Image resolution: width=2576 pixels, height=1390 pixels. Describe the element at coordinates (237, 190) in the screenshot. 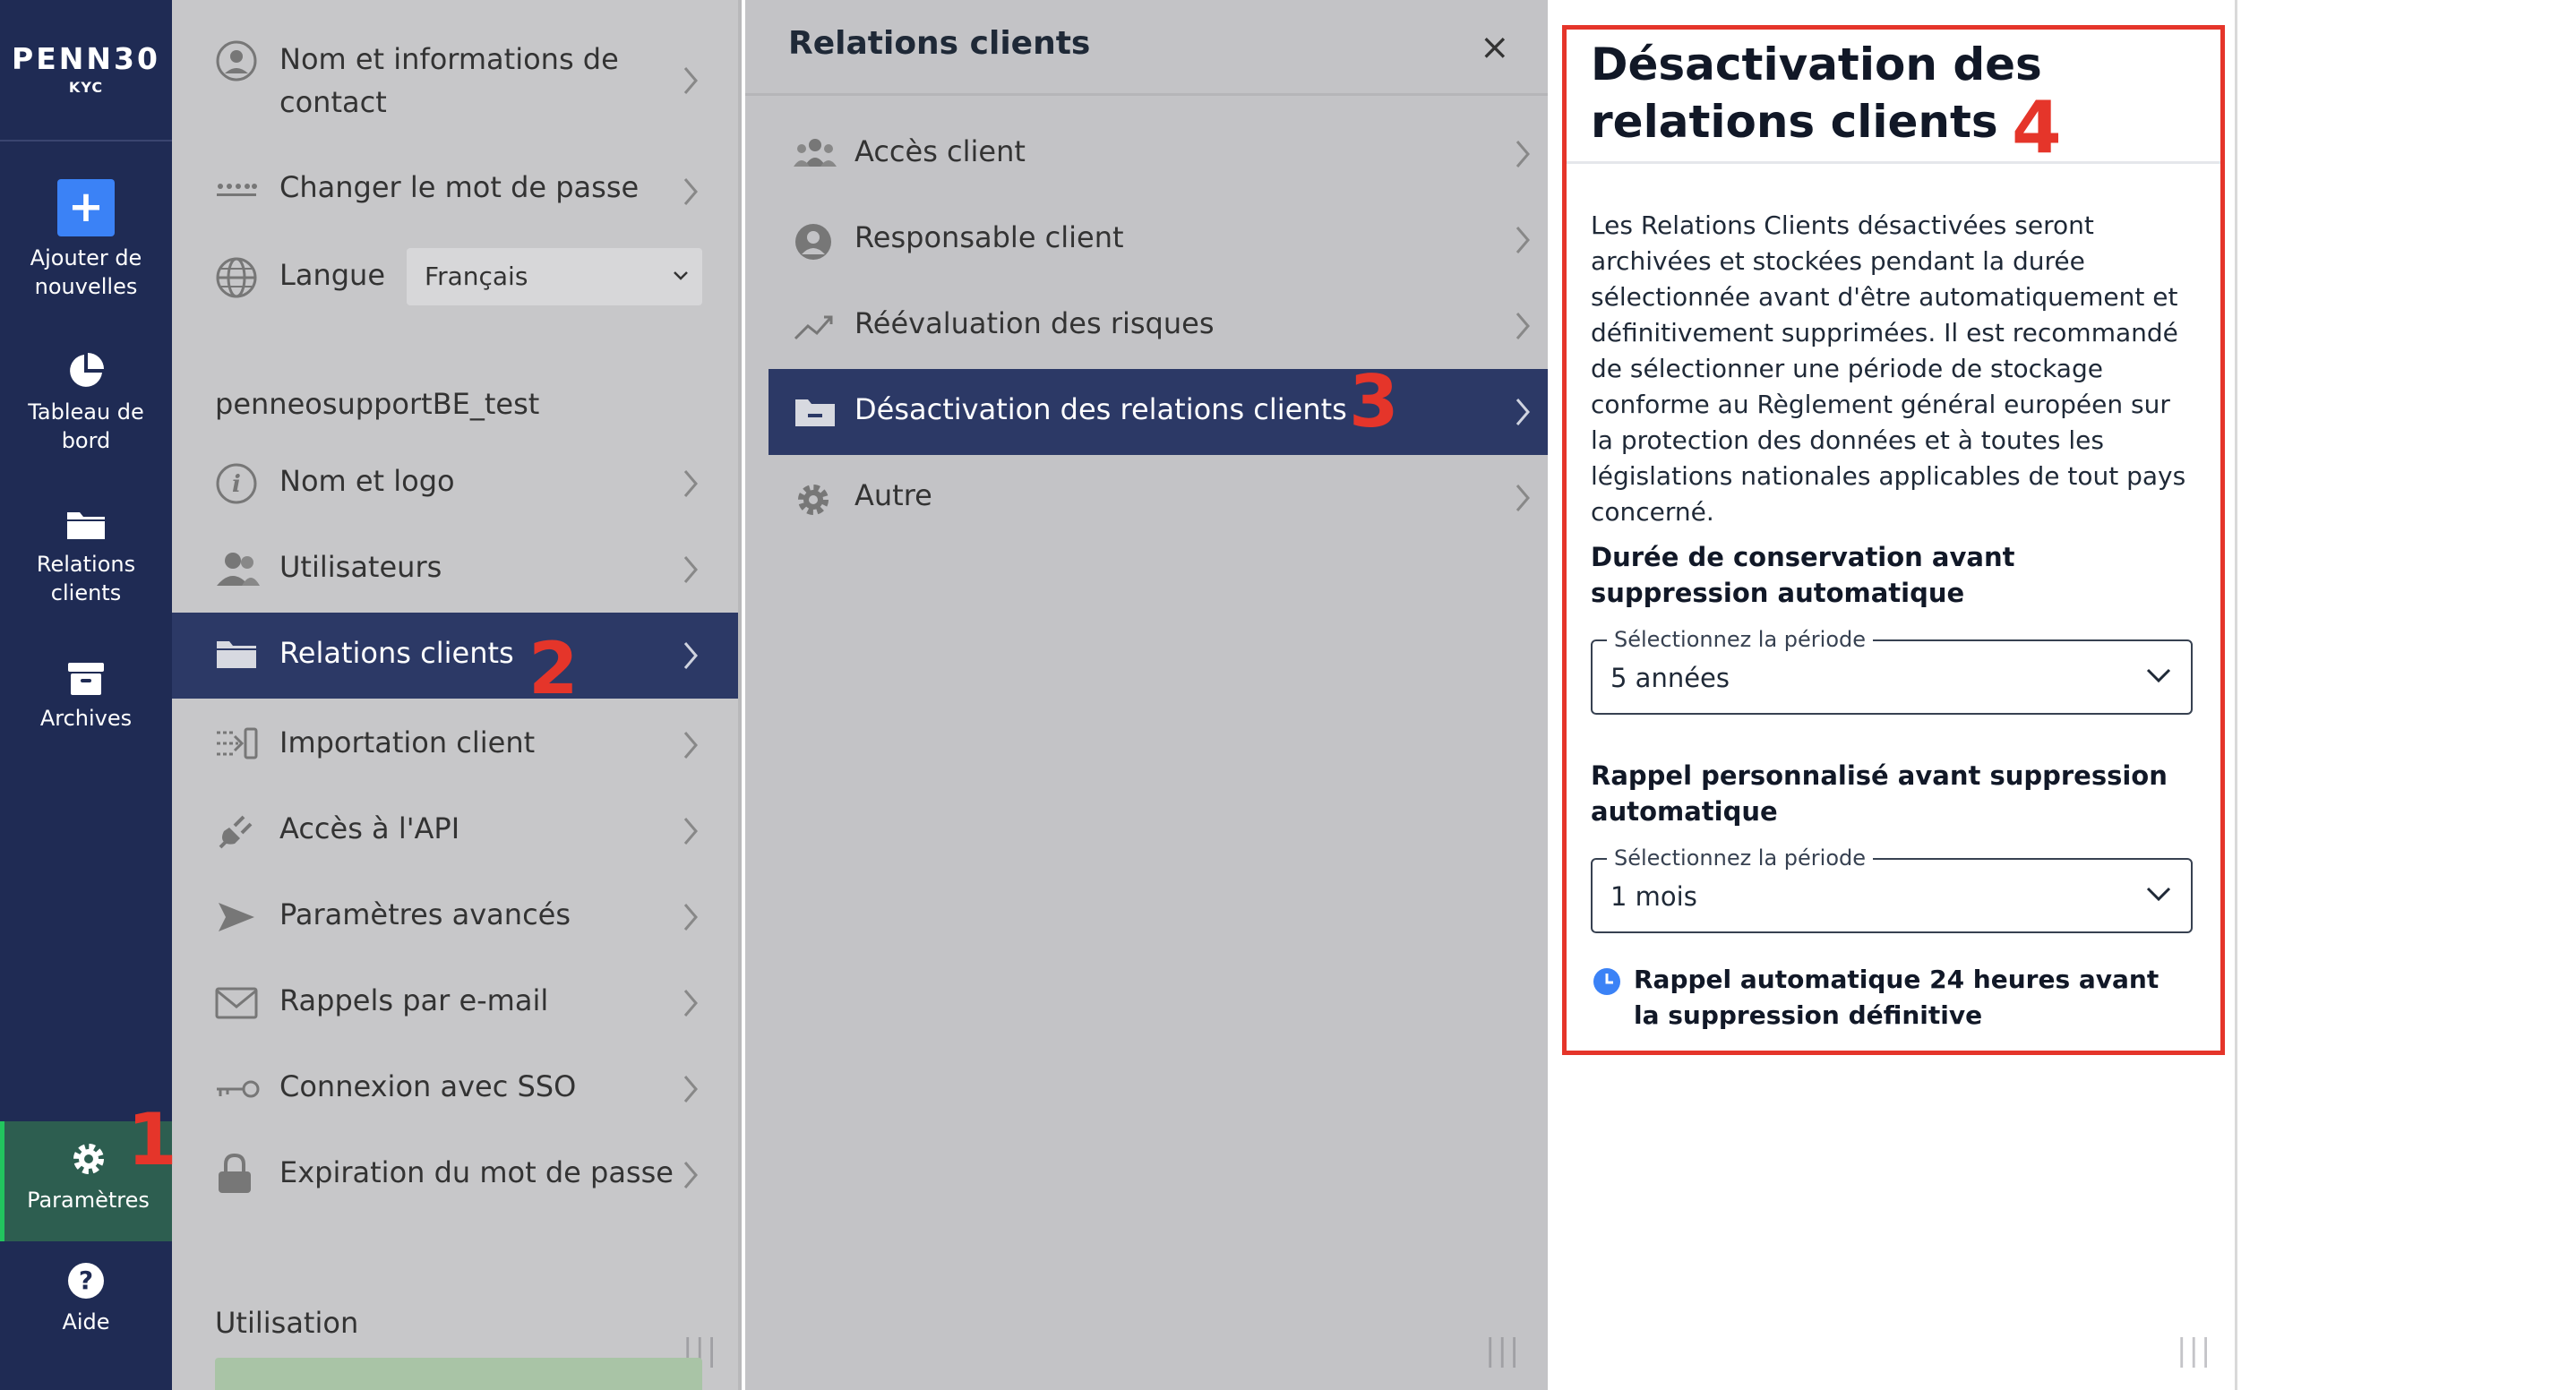

I see `password-dots-icon` at that location.